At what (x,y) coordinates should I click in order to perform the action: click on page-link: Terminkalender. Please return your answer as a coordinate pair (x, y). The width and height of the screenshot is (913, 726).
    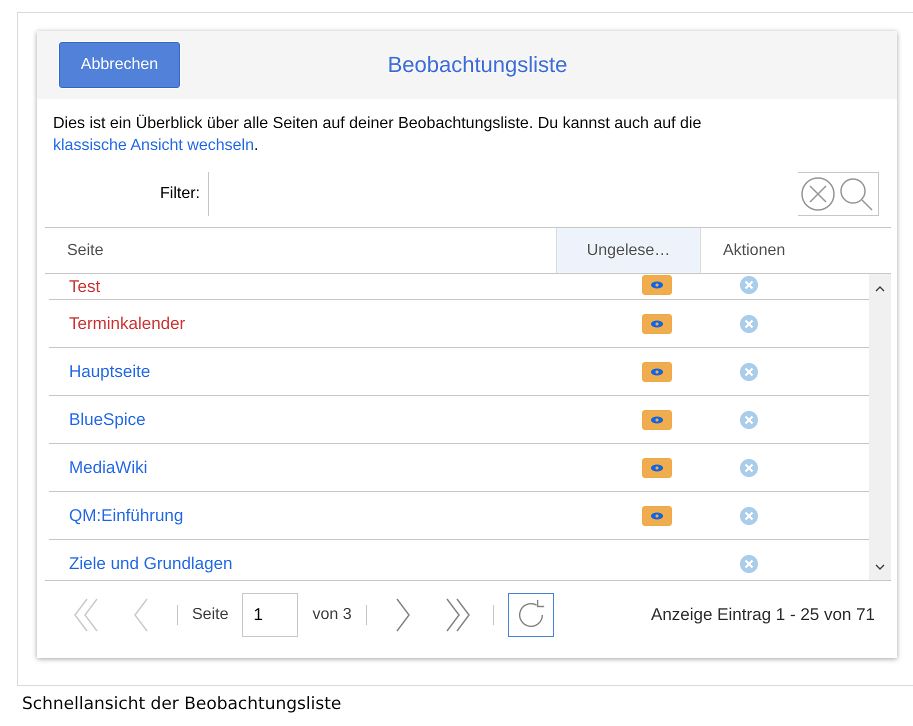
    Looking at the image, I should click on (314, 324).